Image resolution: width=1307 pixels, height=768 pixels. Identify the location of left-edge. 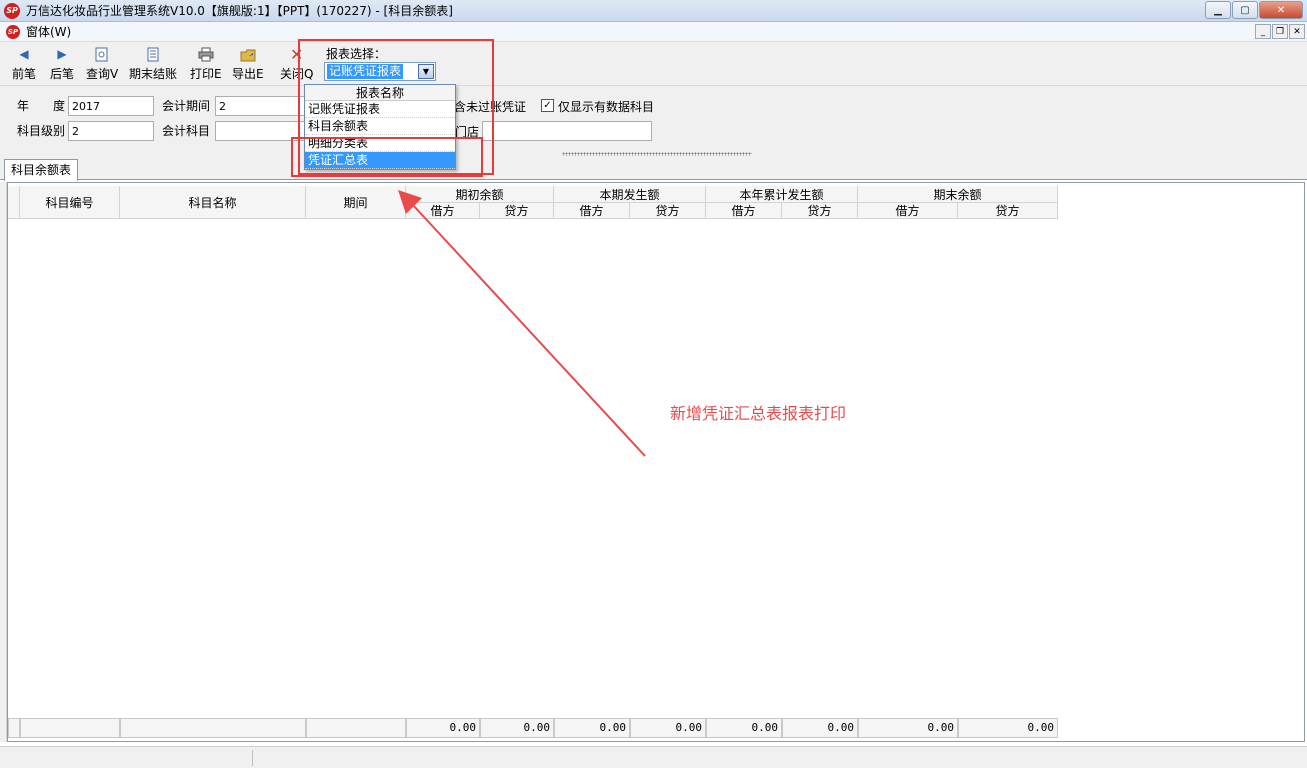
(3, 462).